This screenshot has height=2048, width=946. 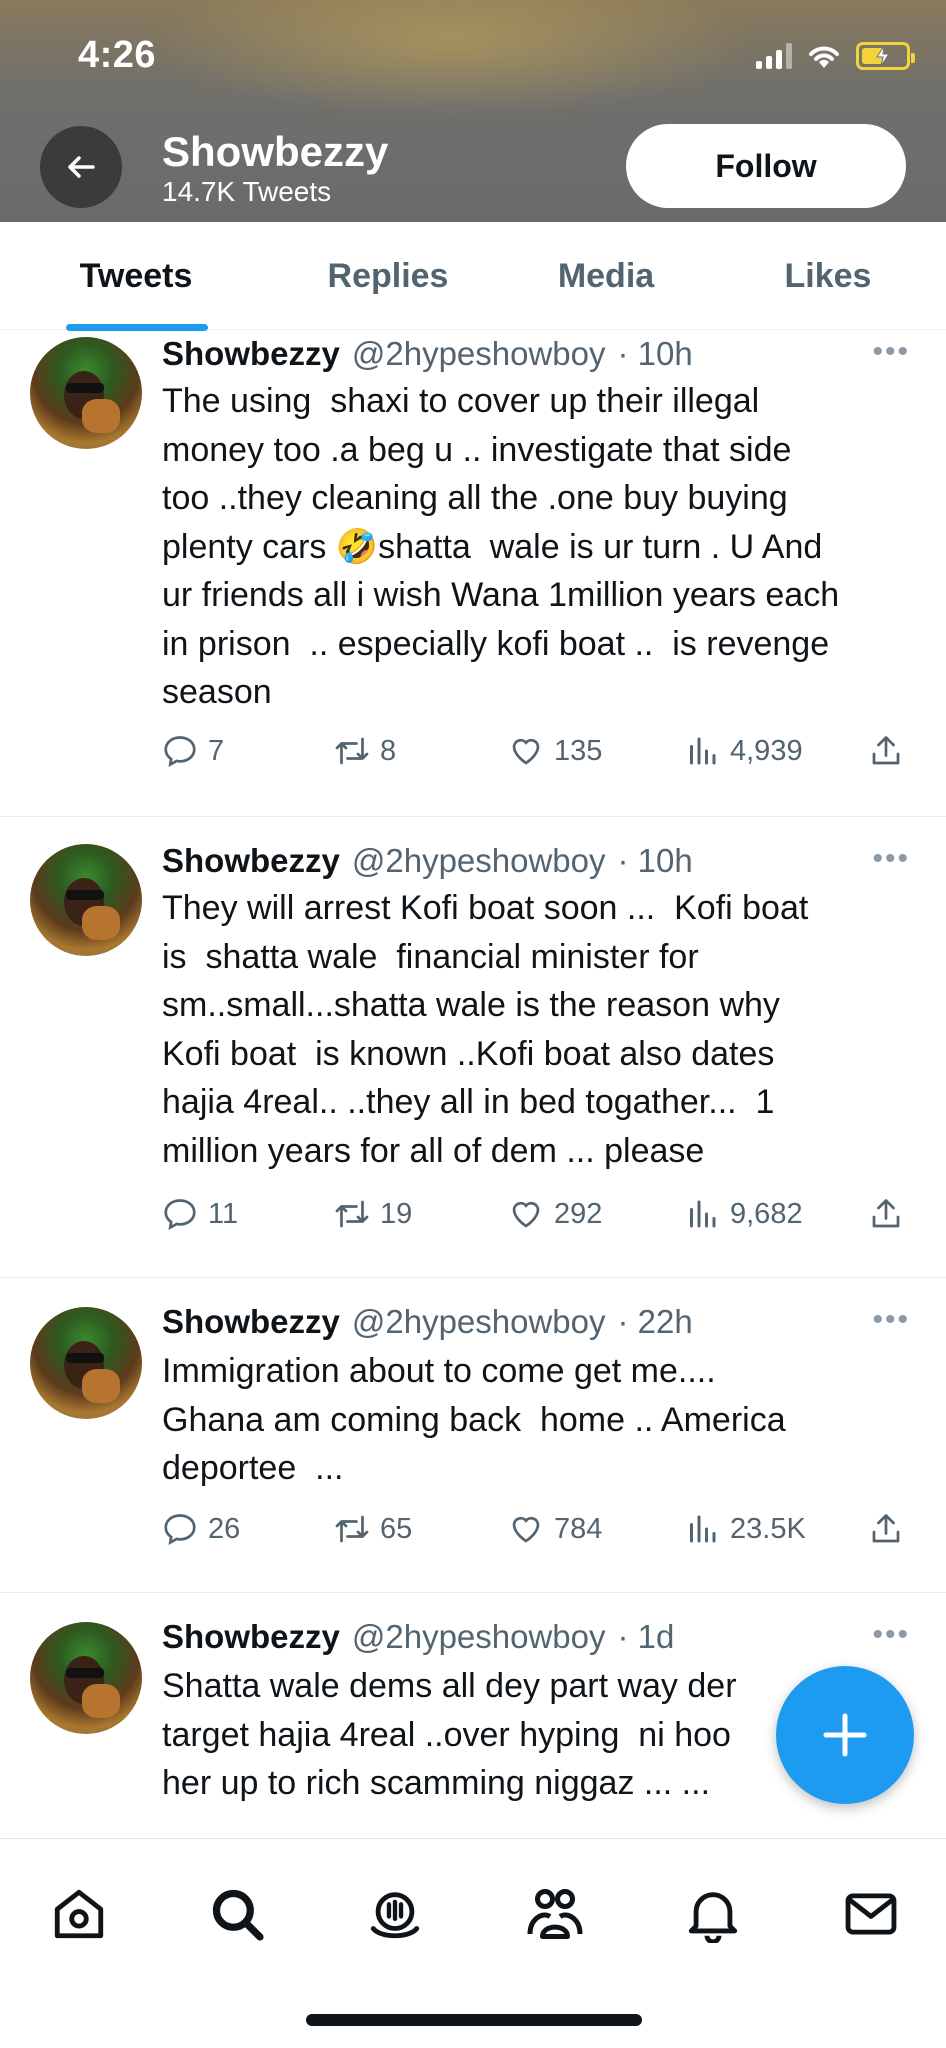 I want to click on reply-count: 26, so click(x=224, y=1528).